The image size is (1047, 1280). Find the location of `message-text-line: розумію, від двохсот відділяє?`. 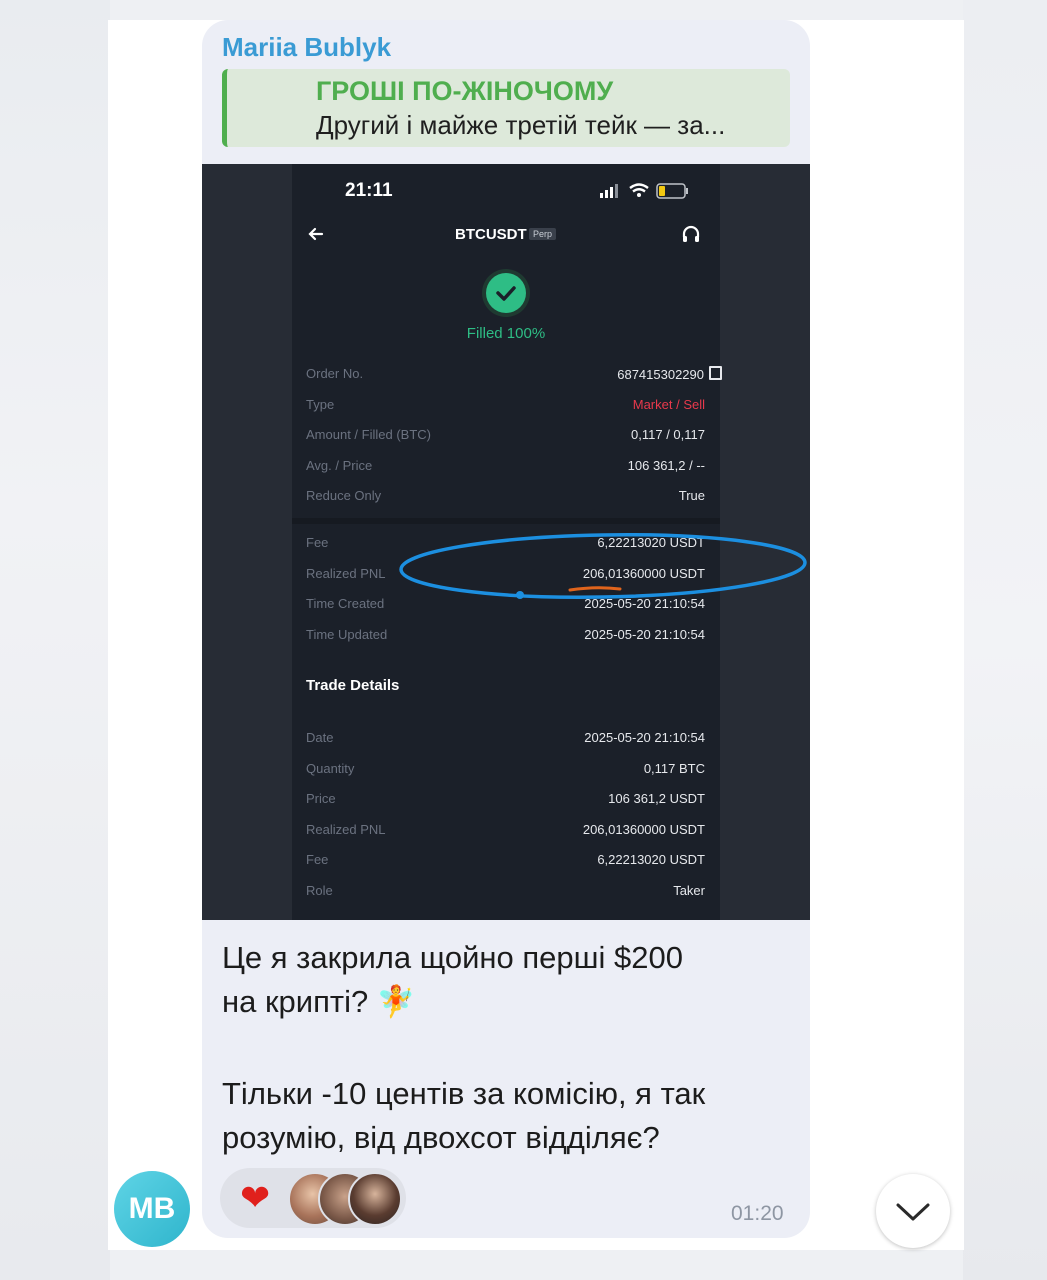

message-text-line: розумію, від двохсот відділяє? is located at coordinates (441, 1137).